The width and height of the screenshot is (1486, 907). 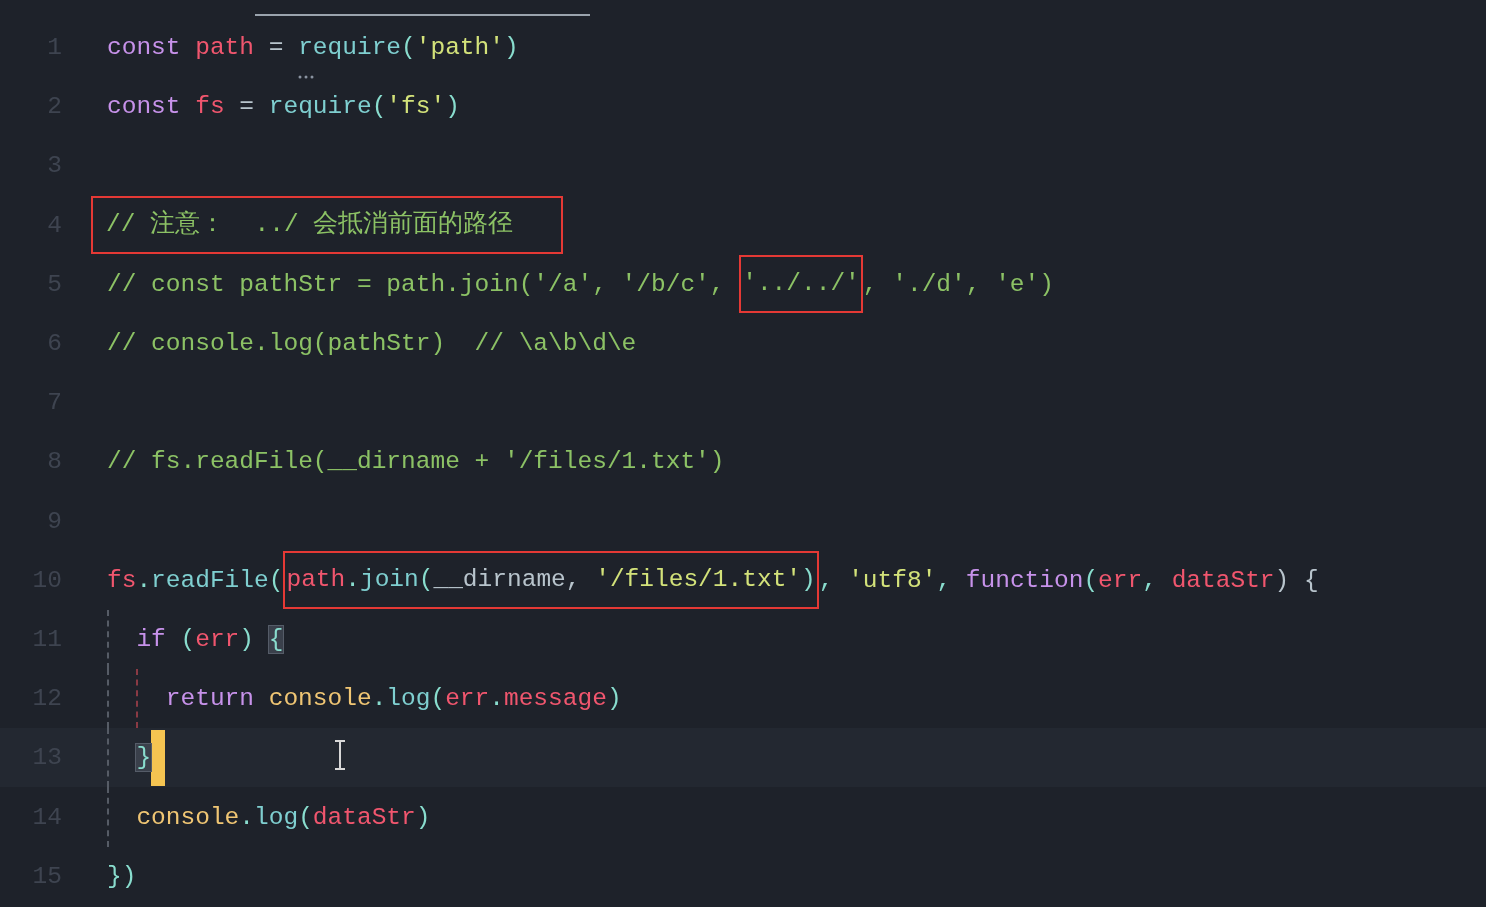 I want to click on code-line: // const pathStr = path.join('/a', '/b/c', '../../', './d', 'e'), so click(x=580, y=284).